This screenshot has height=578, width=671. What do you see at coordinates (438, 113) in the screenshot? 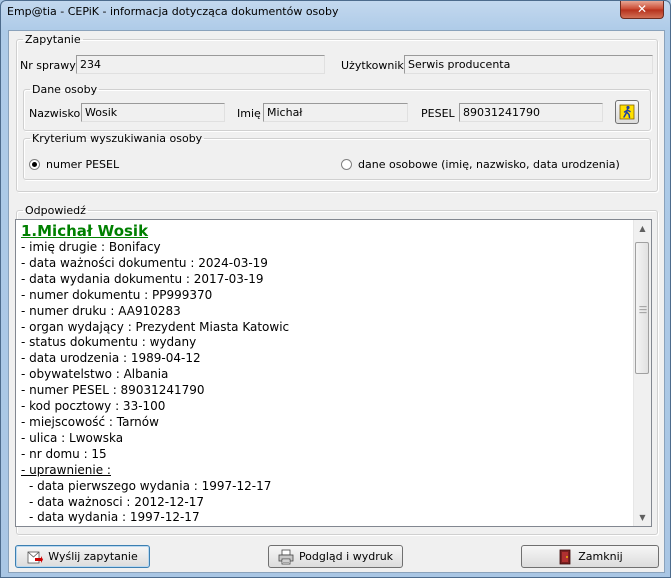
I see `pesel-label: PESEL` at bounding box center [438, 113].